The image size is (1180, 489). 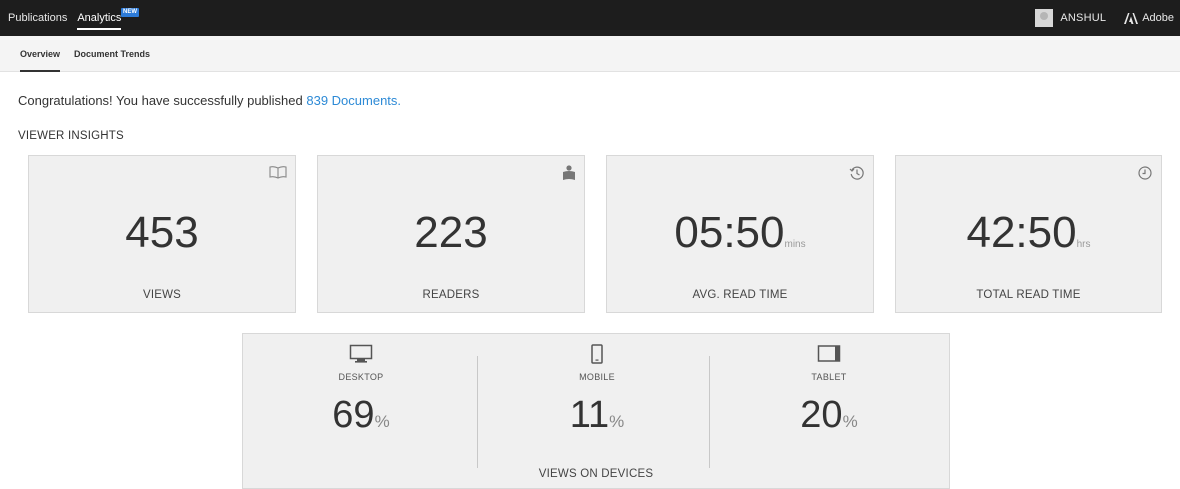 I want to click on top-bar: Publications Analytics NEW ANSHUL Adobe, so click(x=590, y=18).